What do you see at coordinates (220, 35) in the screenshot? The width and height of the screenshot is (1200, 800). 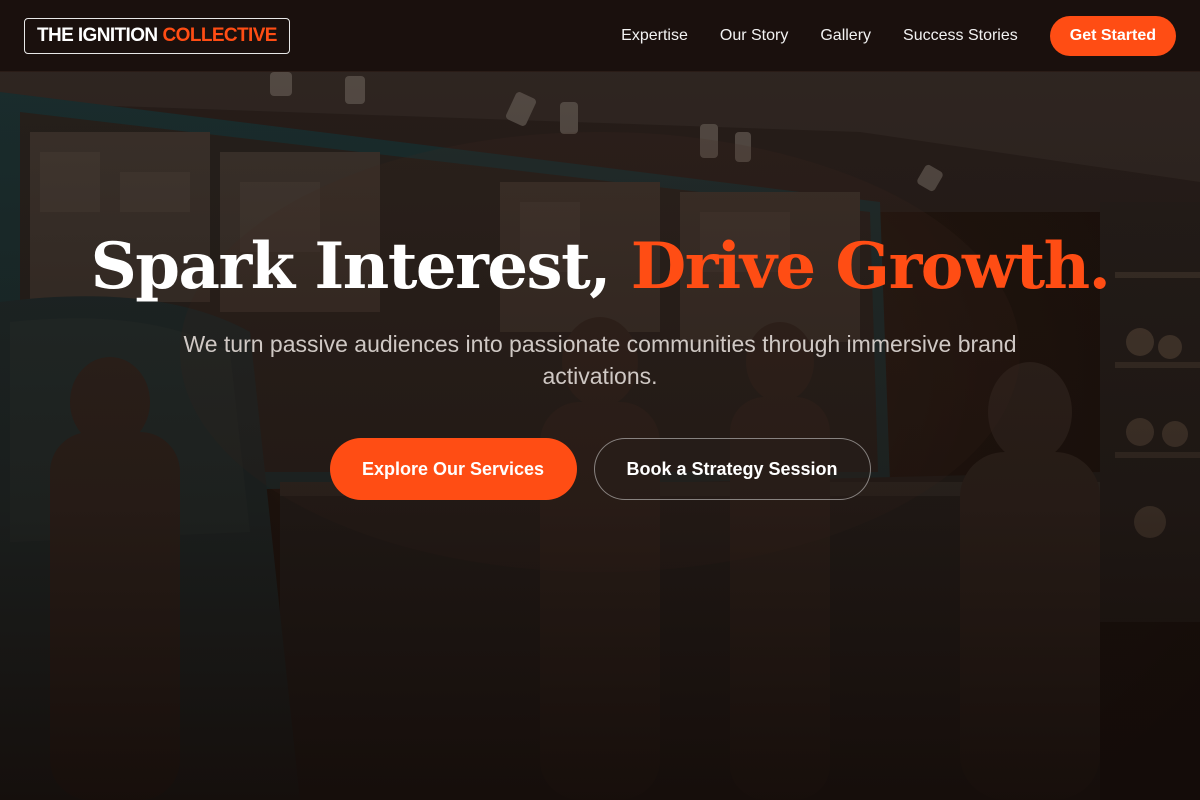 I see `logo-text-accent: COLLECTIVE` at bounding box center [220, 35].